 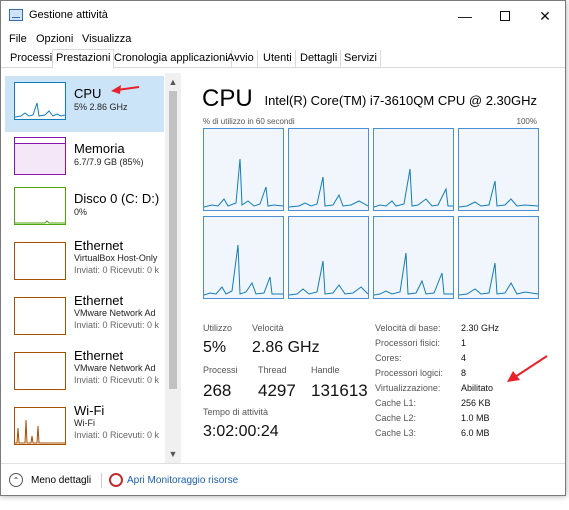 I want to click on info-label: Cache L1:, so click(x=396, y=403).